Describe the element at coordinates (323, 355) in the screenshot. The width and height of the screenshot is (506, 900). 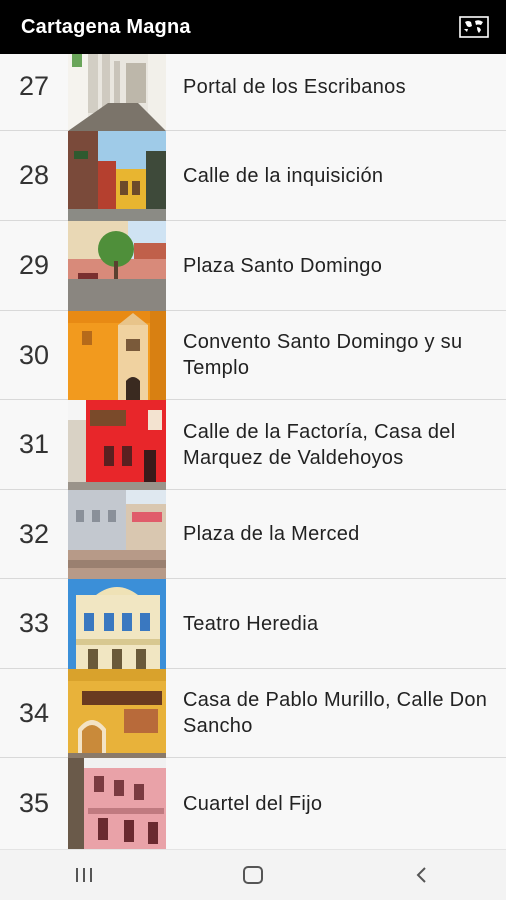
I see `item-name: Convento Santo Domingo y su Templo` at that location.